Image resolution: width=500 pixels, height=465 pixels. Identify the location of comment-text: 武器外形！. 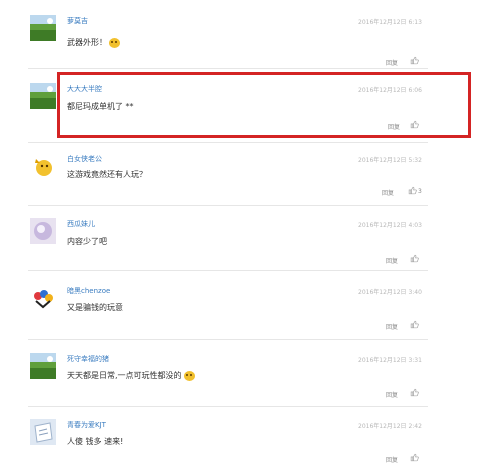
(93, 42).